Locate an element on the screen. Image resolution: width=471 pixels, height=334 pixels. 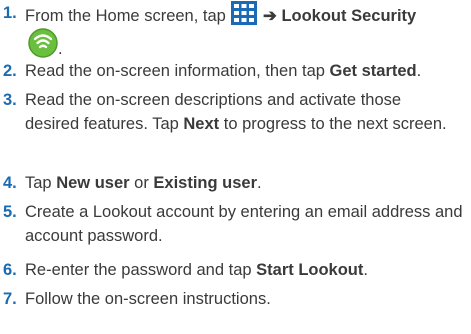
apps-grid-icon is located at coordinates (244, 13).